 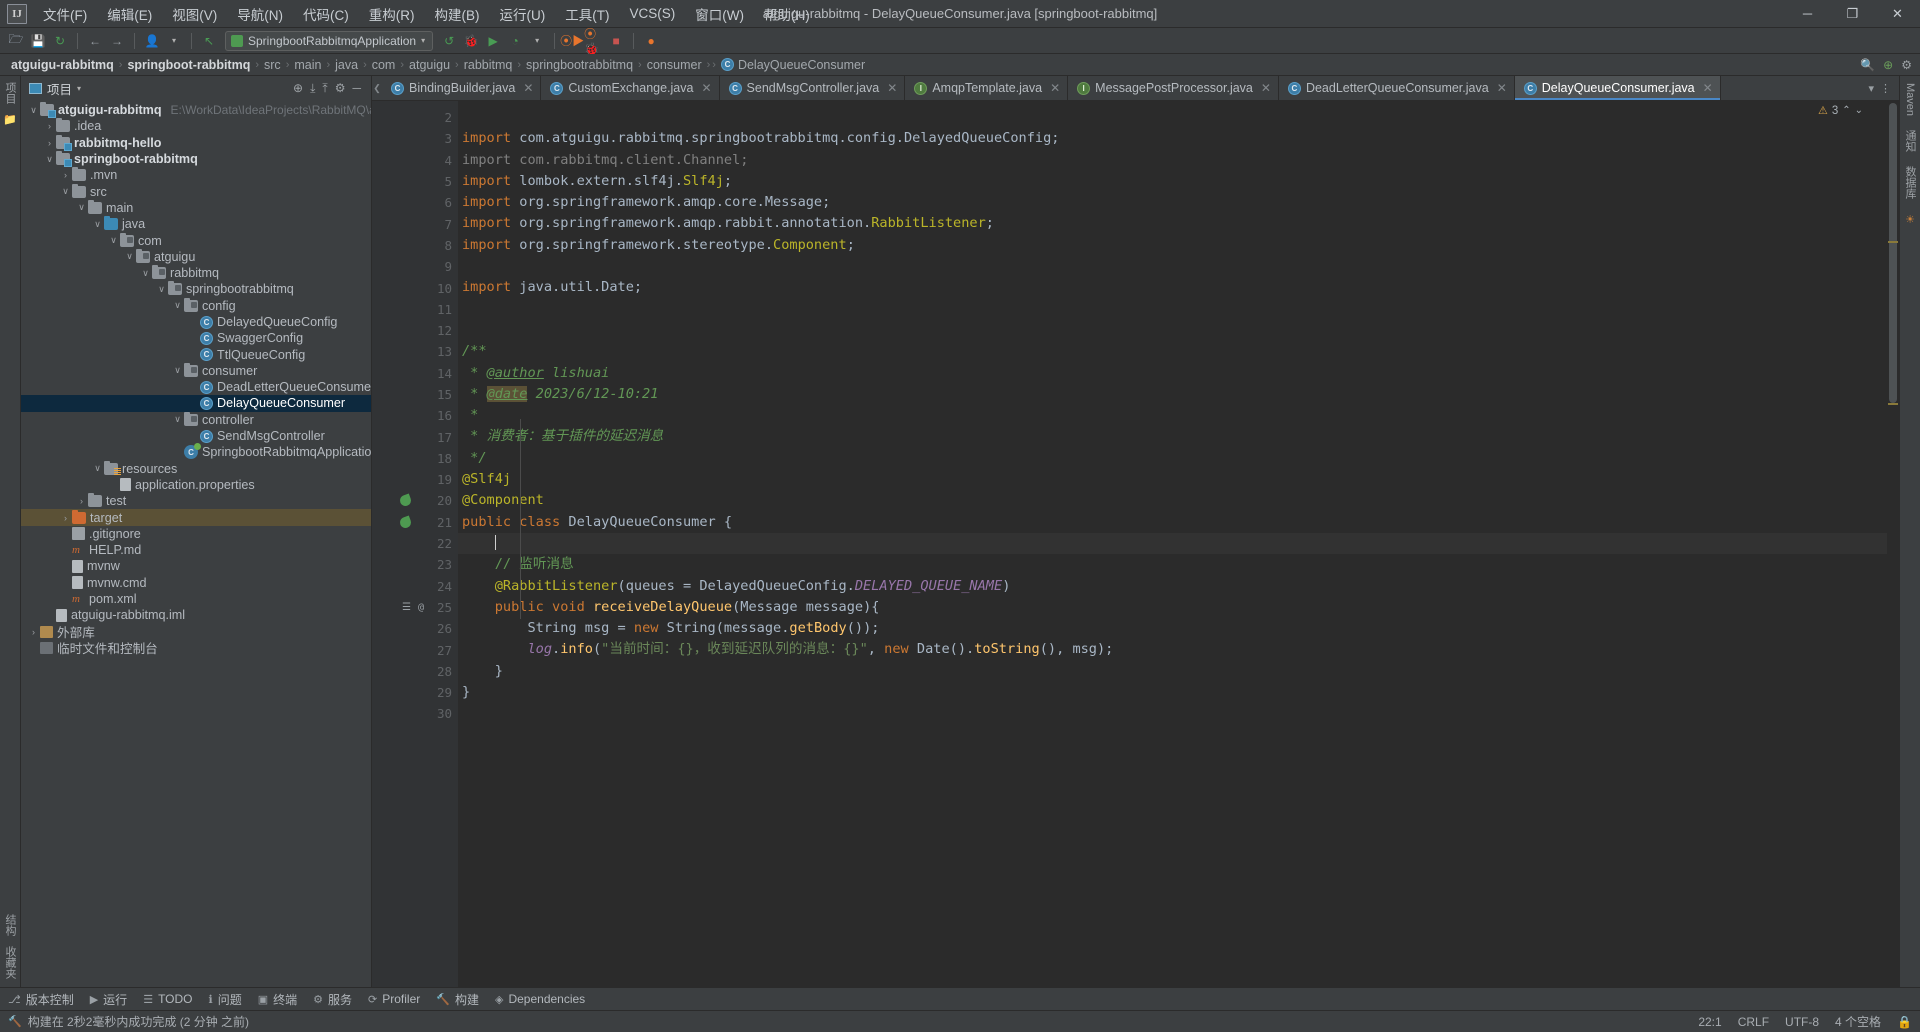 What do you see at coordinates (394, 999) in the screenshot?
I see `toolwindow-profiler: ⟳ Profiler` at bounding box center [394, 999].